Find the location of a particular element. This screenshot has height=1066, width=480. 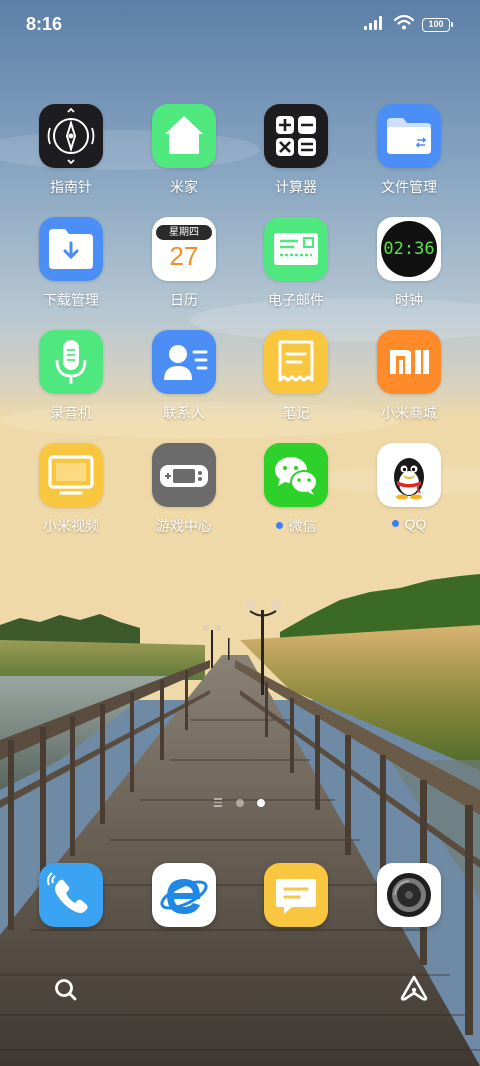

feed-page-indicator-icon is located at coordinates (218, 802).